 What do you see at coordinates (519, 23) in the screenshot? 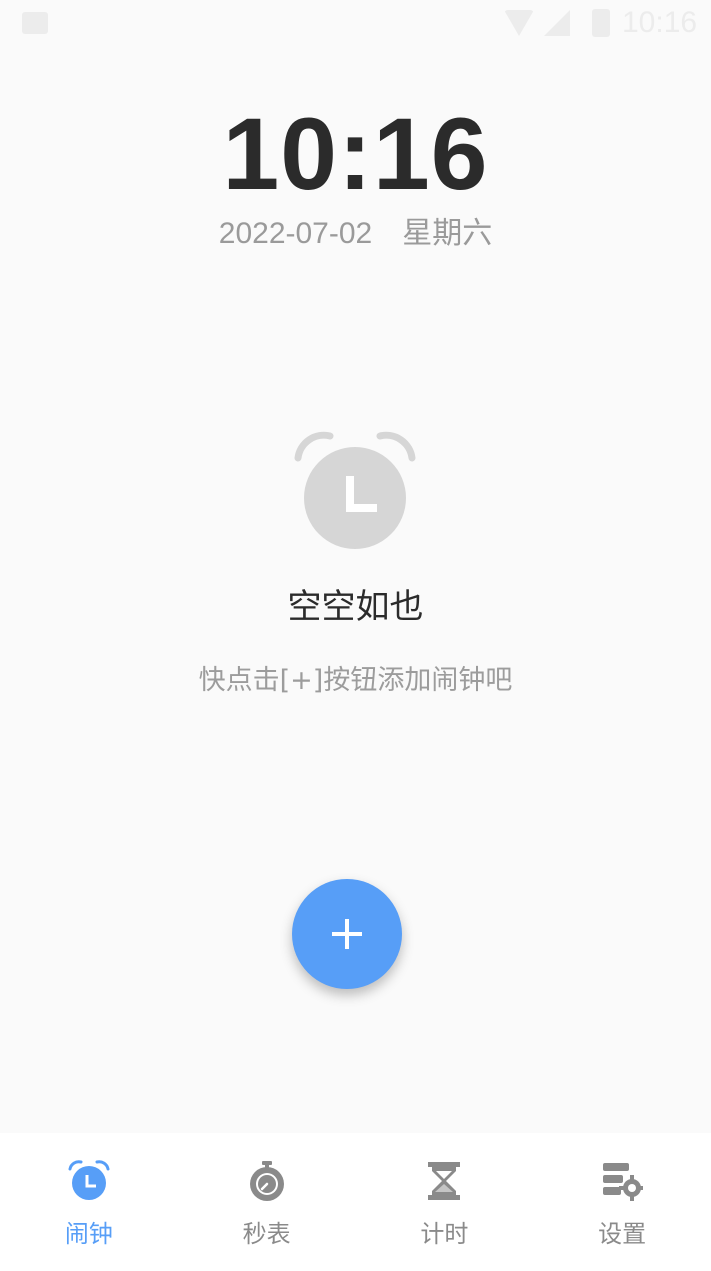
I see `wifi-icon` at bounding box center [519, 23].